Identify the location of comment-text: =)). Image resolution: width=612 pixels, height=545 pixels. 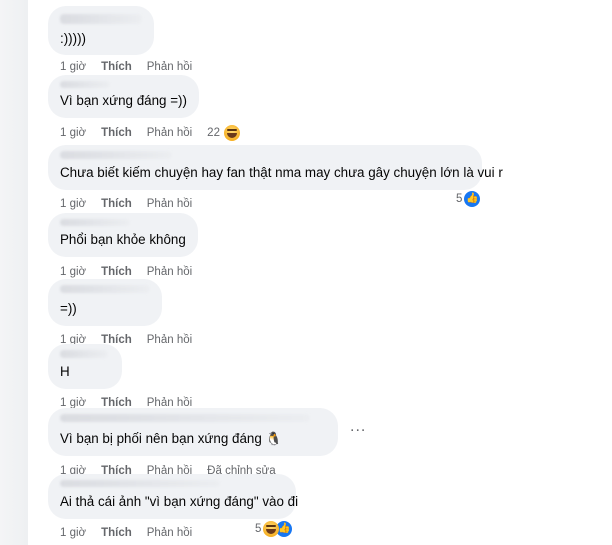
(68, 308).